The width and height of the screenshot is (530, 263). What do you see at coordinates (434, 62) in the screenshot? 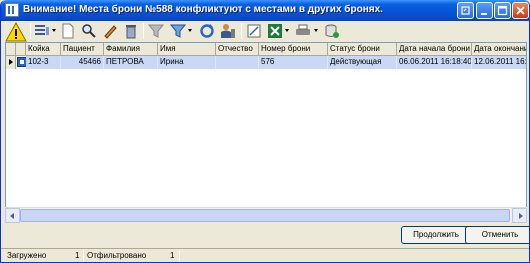
I see `cell-start-date: 06.06.2011 16:18:40` at bounding box center [434, 62].